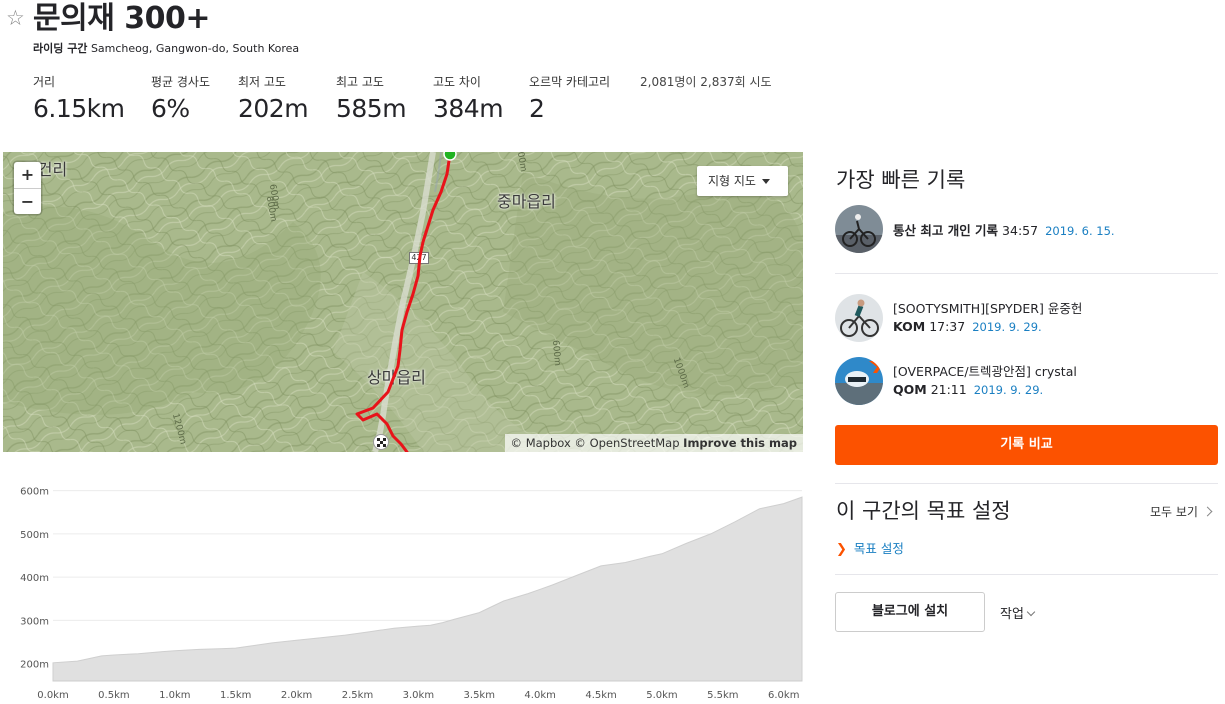 Image resolution: width=1225 pixels, height=704 pixels. What do you see at coordinates (195, 48) in the screenshot?
I see `segment-location: Samcheog, Gangwon-do, South Korea` at bounding box center [195, 48].